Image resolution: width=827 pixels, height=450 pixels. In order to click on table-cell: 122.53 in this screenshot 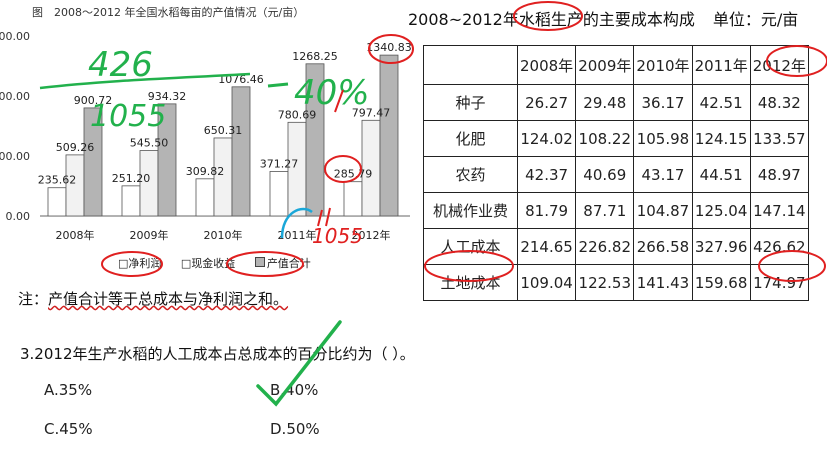, I will do `click(605, 282)`.